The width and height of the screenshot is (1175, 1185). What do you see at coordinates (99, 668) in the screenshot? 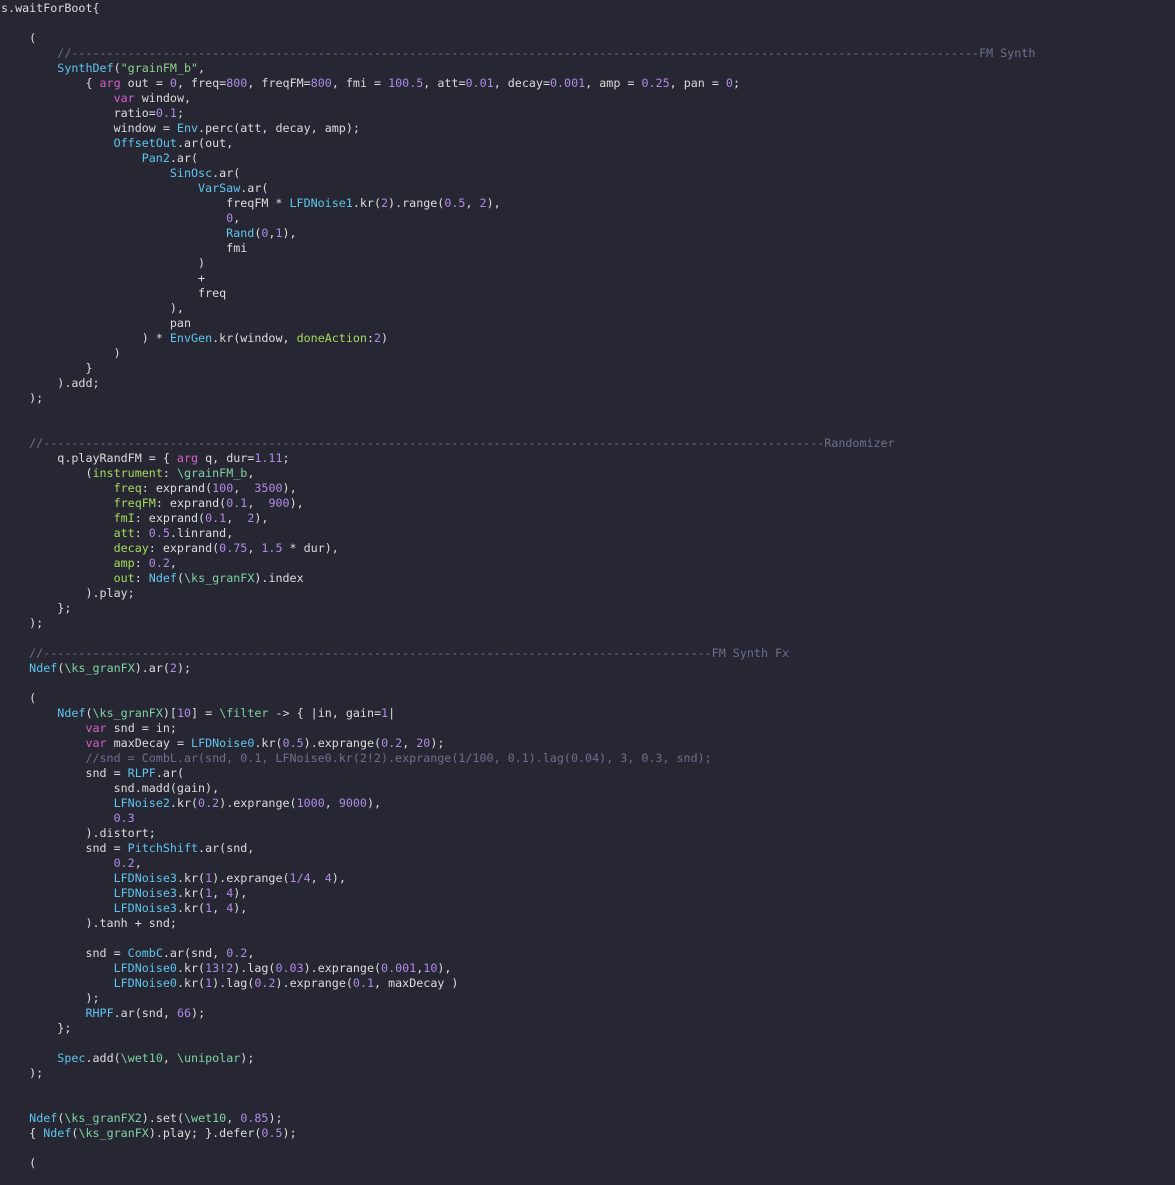
I see `code-token: \ks_granFX` at bounding box center [99, 668].